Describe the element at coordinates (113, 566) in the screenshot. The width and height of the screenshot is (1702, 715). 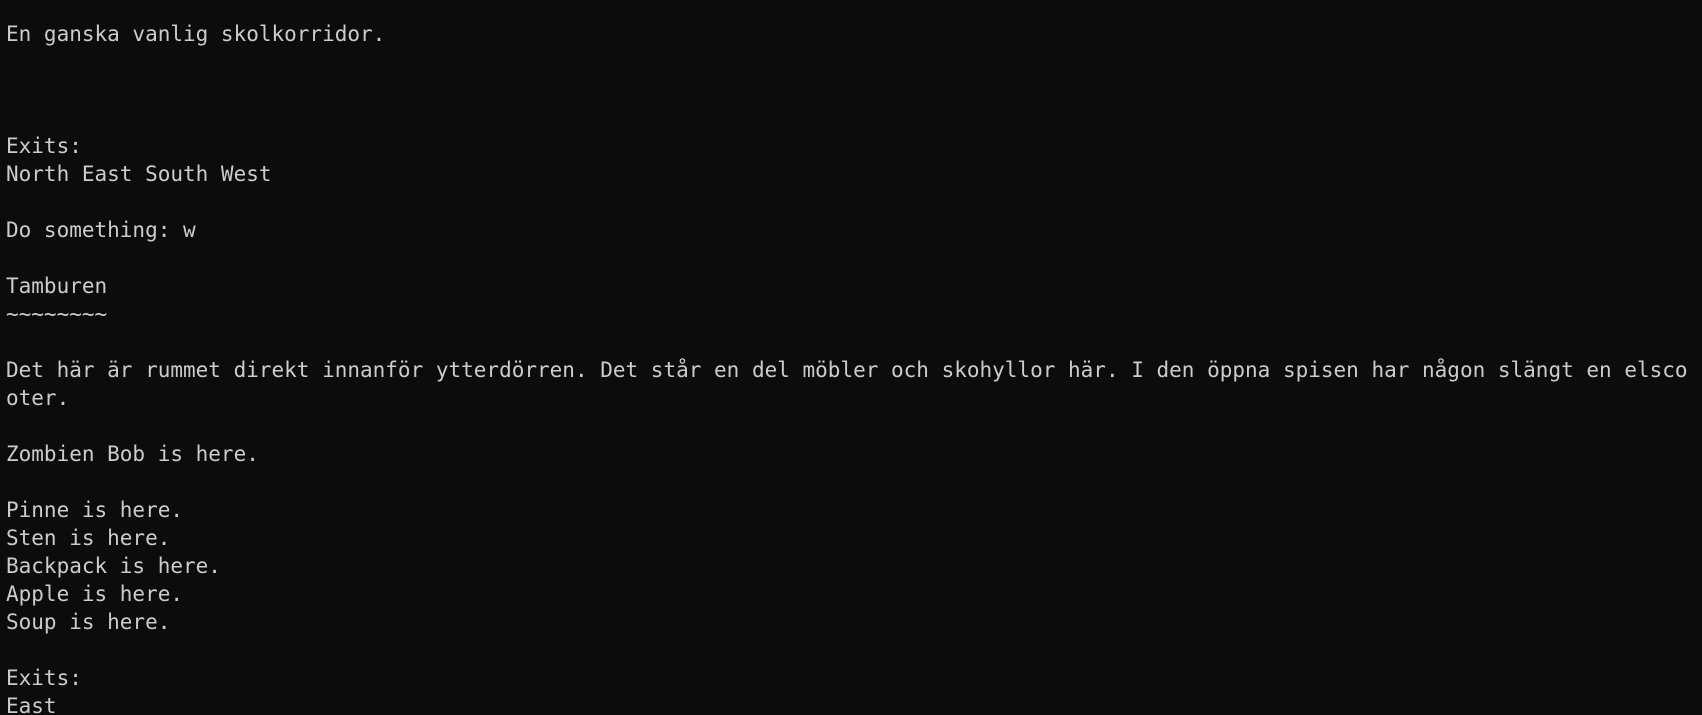
I see `item-line: Backpack is here.` at that location.